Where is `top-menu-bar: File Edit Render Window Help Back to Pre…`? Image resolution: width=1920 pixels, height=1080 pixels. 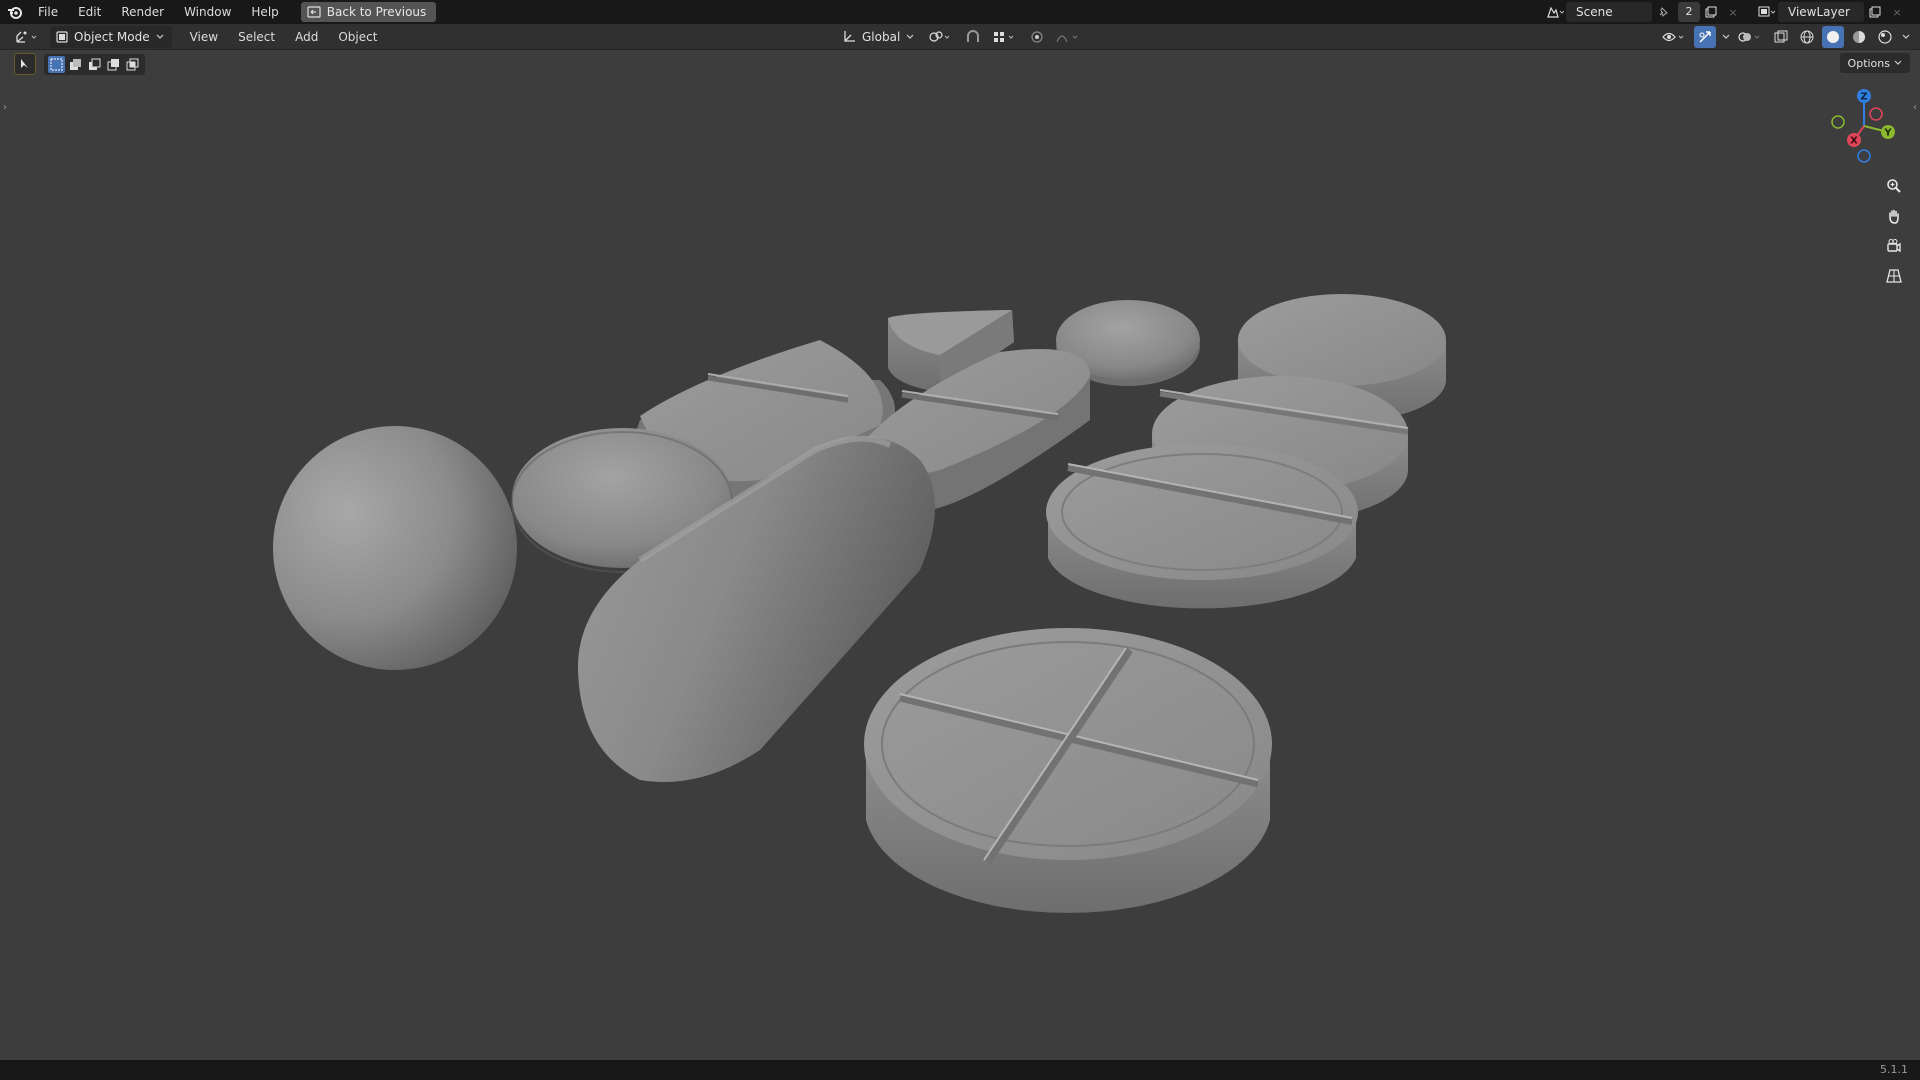
top-menu-bar: File Edit Render Window Help Back to Pre… is located at coordinates (960, 12).